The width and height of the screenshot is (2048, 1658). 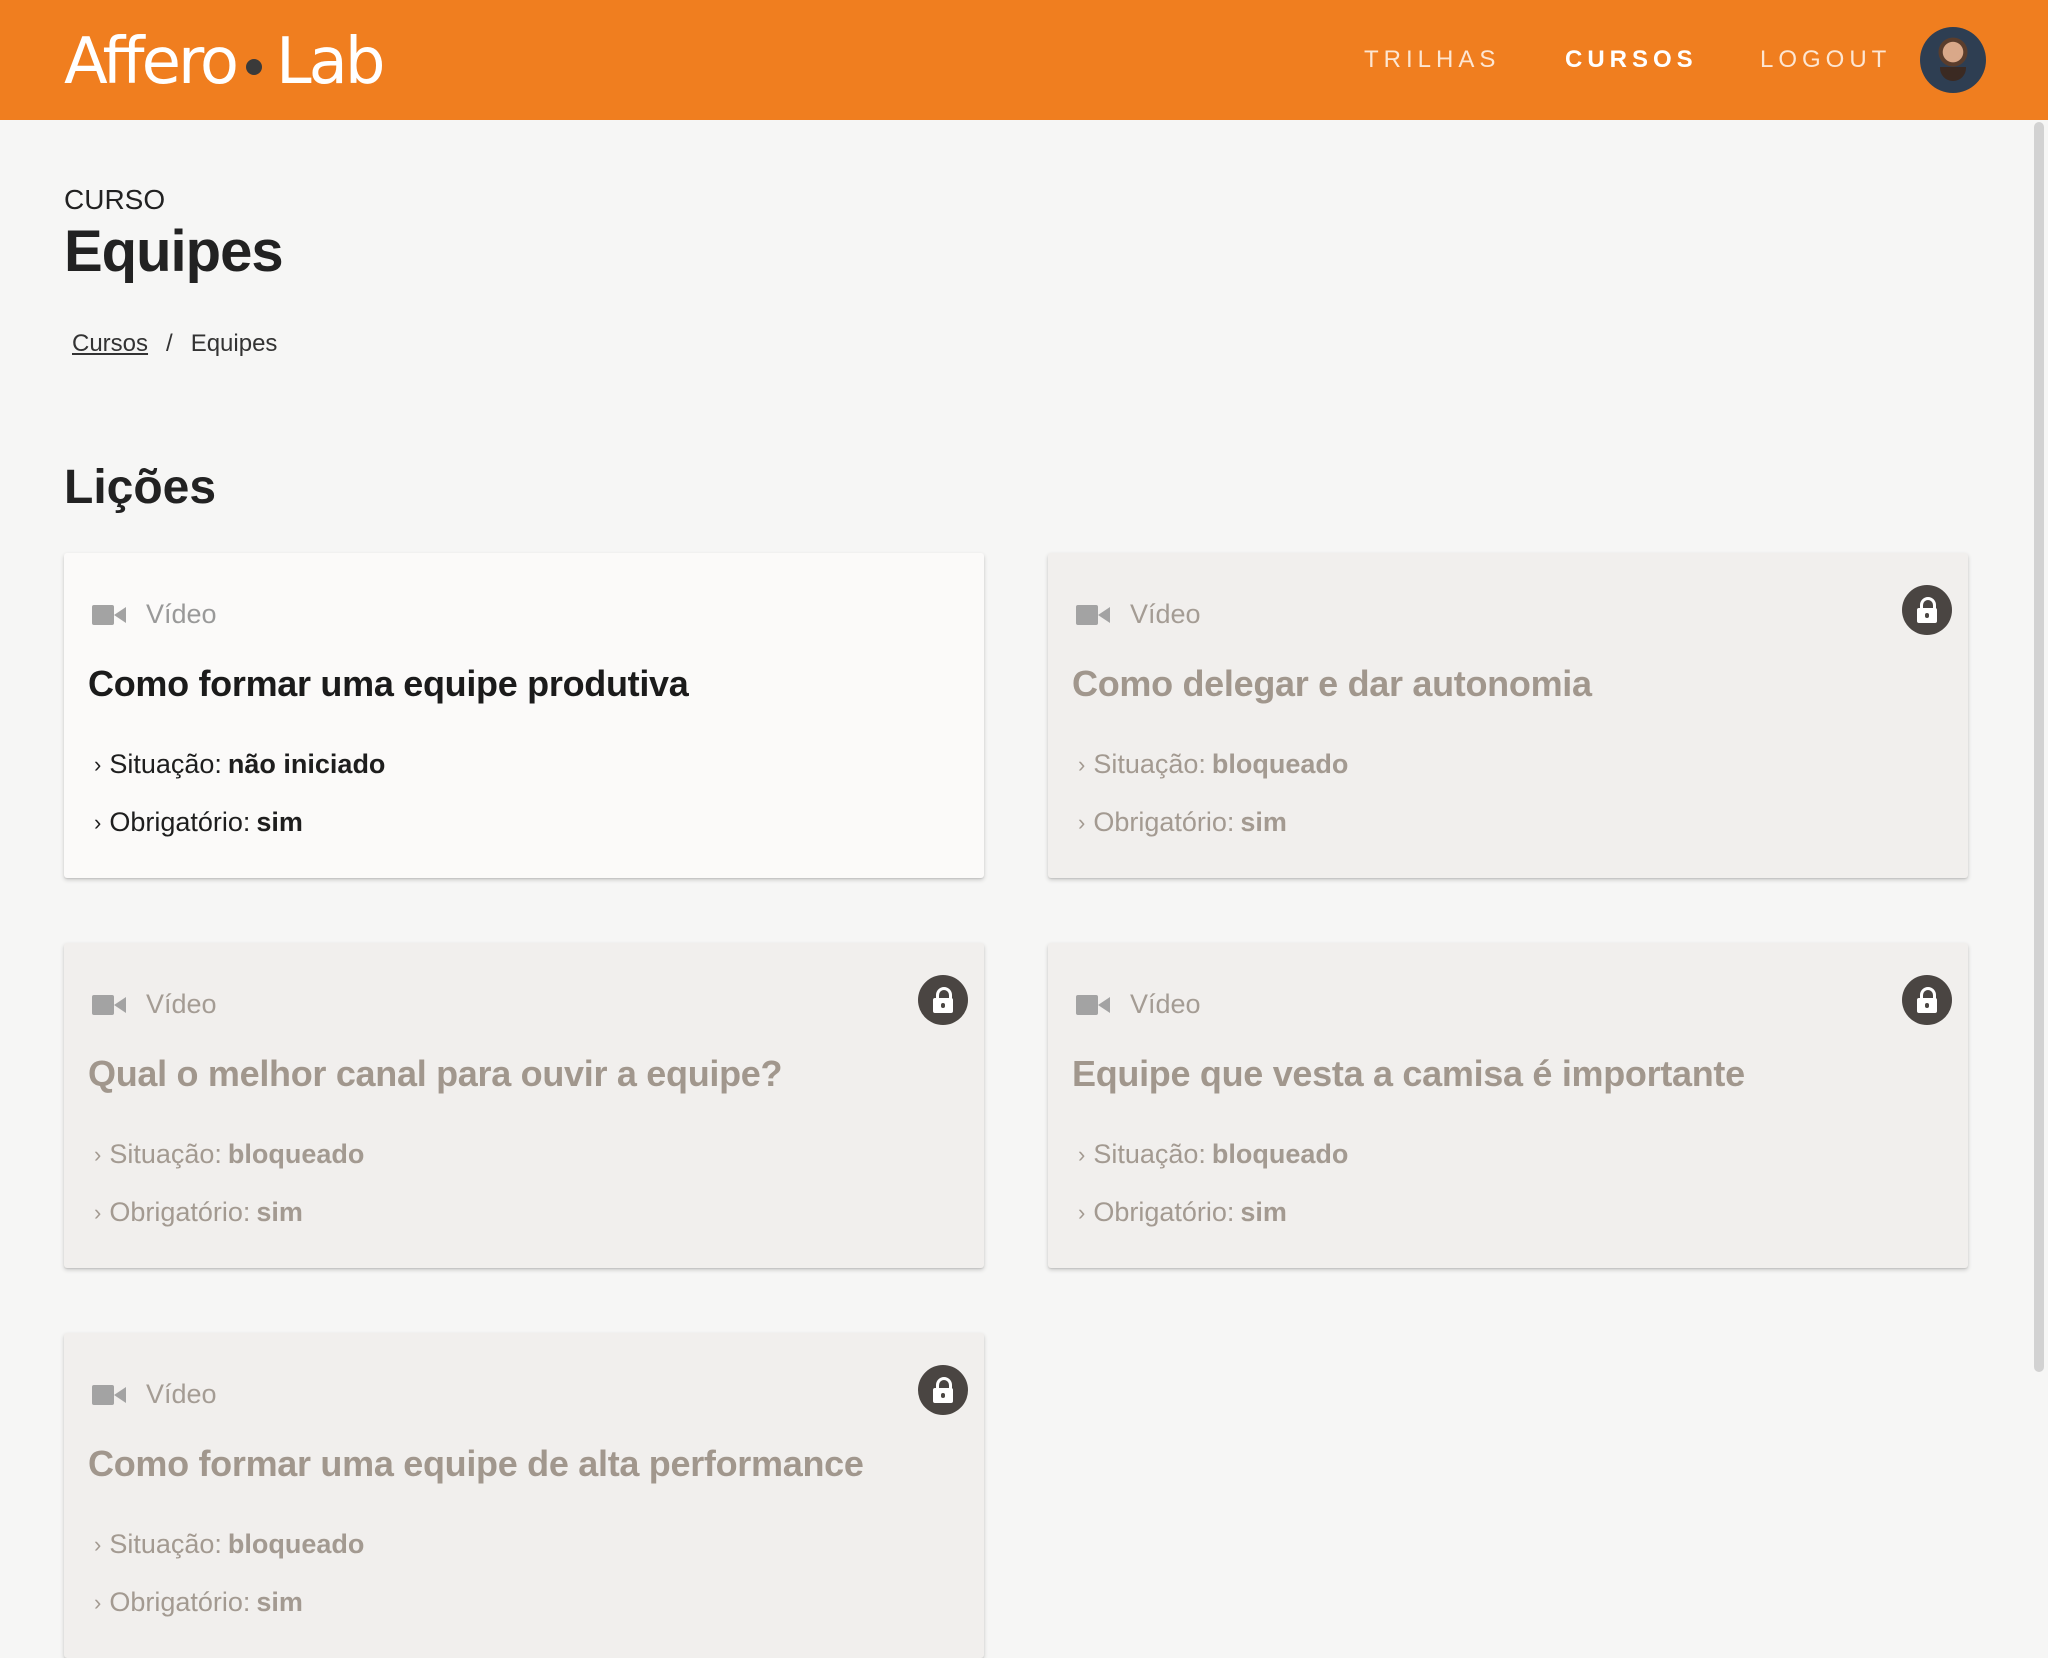 I want to click on affero-lab-logo: Affero Lab, so click(x=224, y=62).